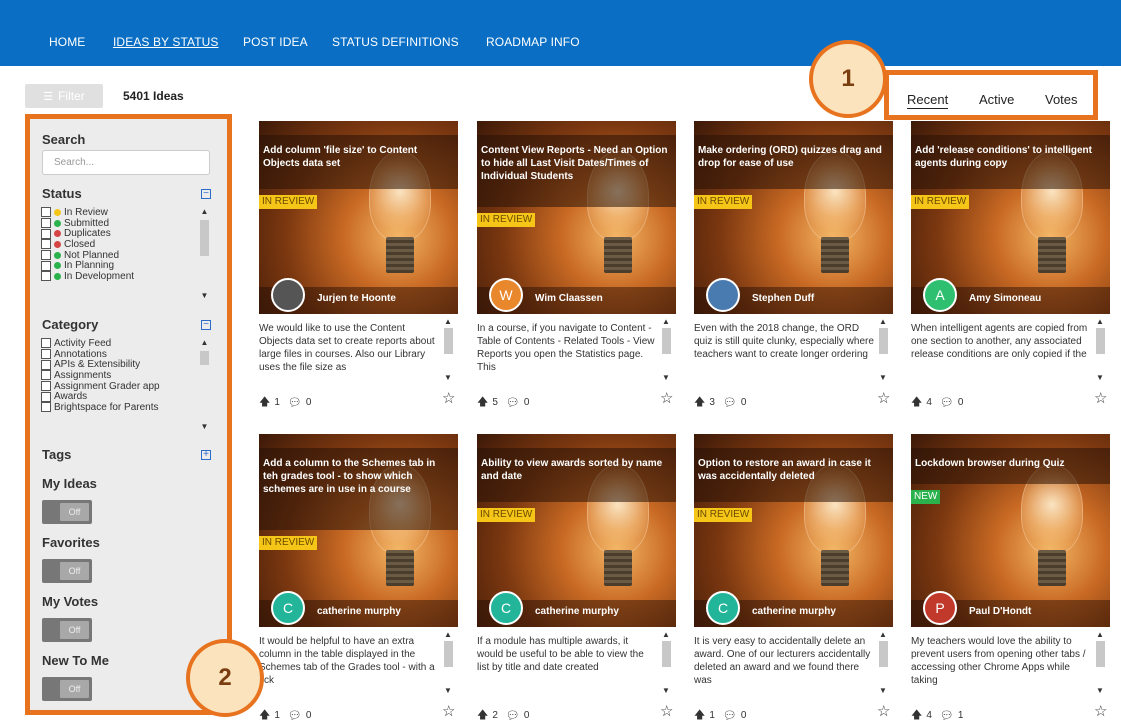  What do you see at coordinates (356, 298) in the screenshot?
I see `author-name: Jurjen te Hoonte` at bounding box center [356, 298].